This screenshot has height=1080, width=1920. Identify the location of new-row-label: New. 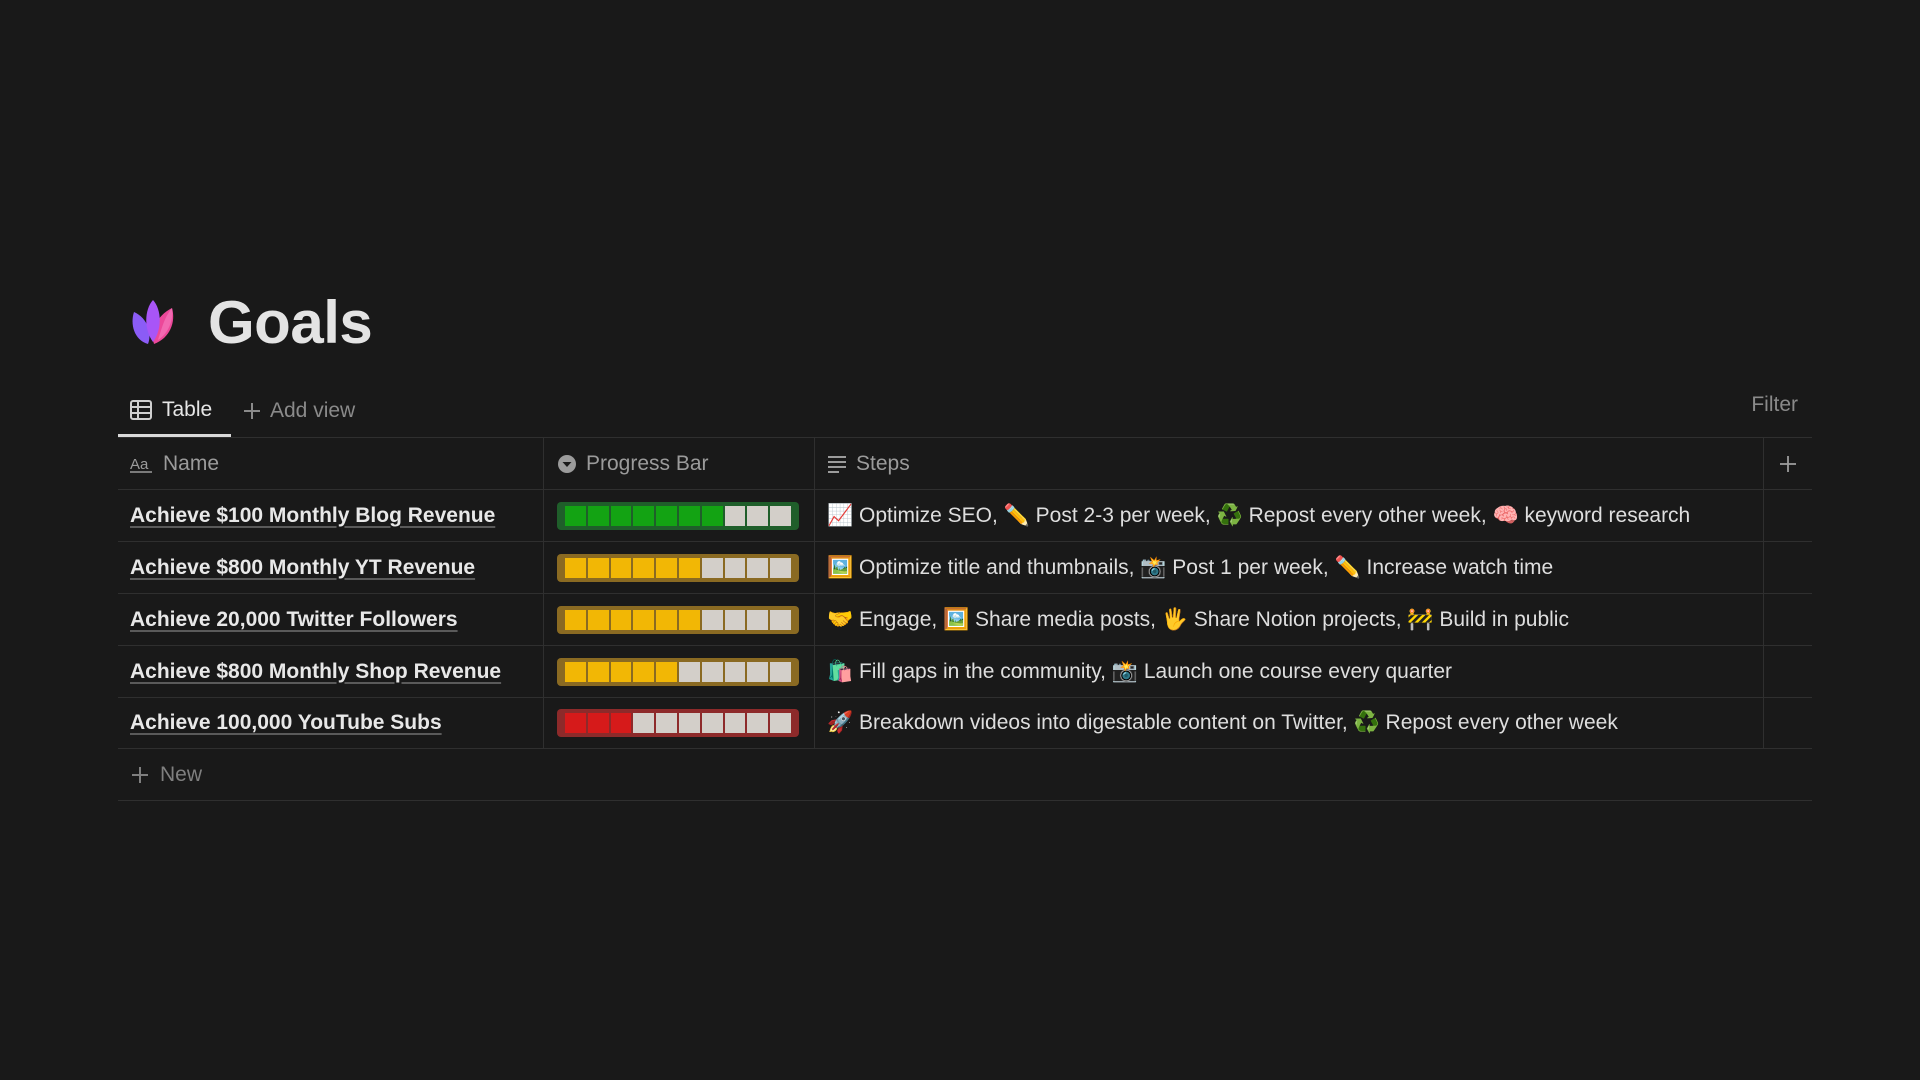
(181, 774).